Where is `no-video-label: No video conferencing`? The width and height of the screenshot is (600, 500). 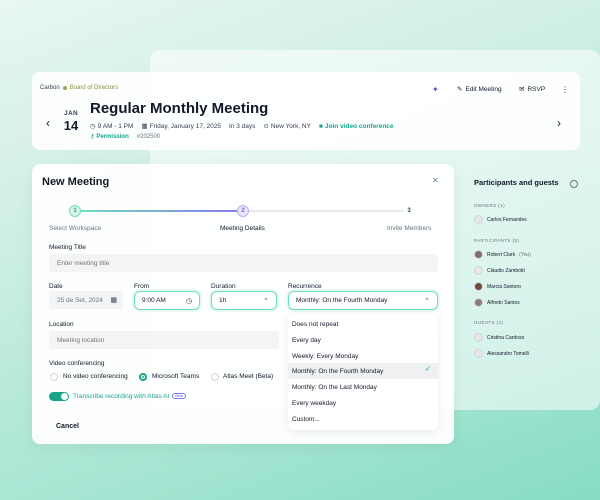 no-video-label: No video conferencing is located at coordinates (95, 376).